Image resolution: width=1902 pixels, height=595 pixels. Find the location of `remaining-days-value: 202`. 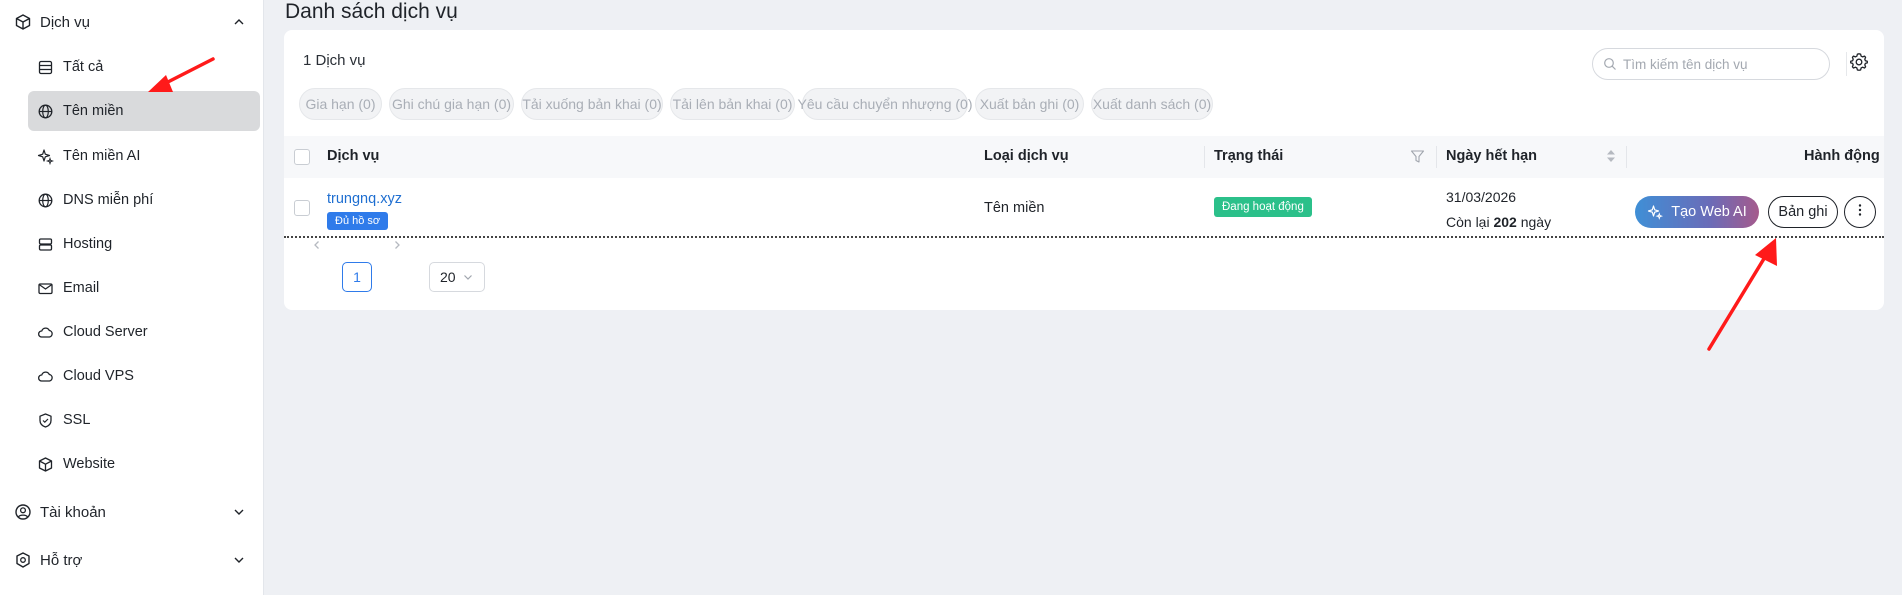

remaining-days-value: 202 is located at coordinates (1505, 222).